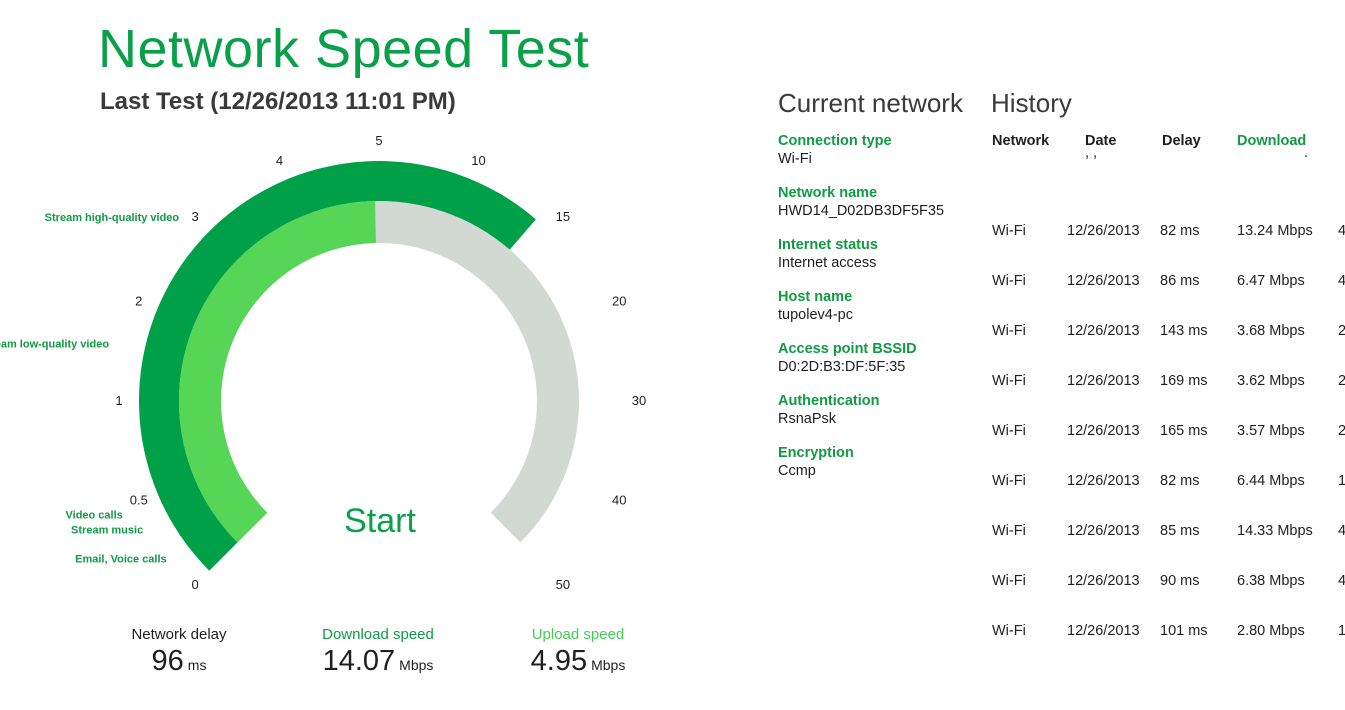  Describe the element at coordinates (359, 661) in the screenshot. I see `download-speed-number: 14.07` at that location.